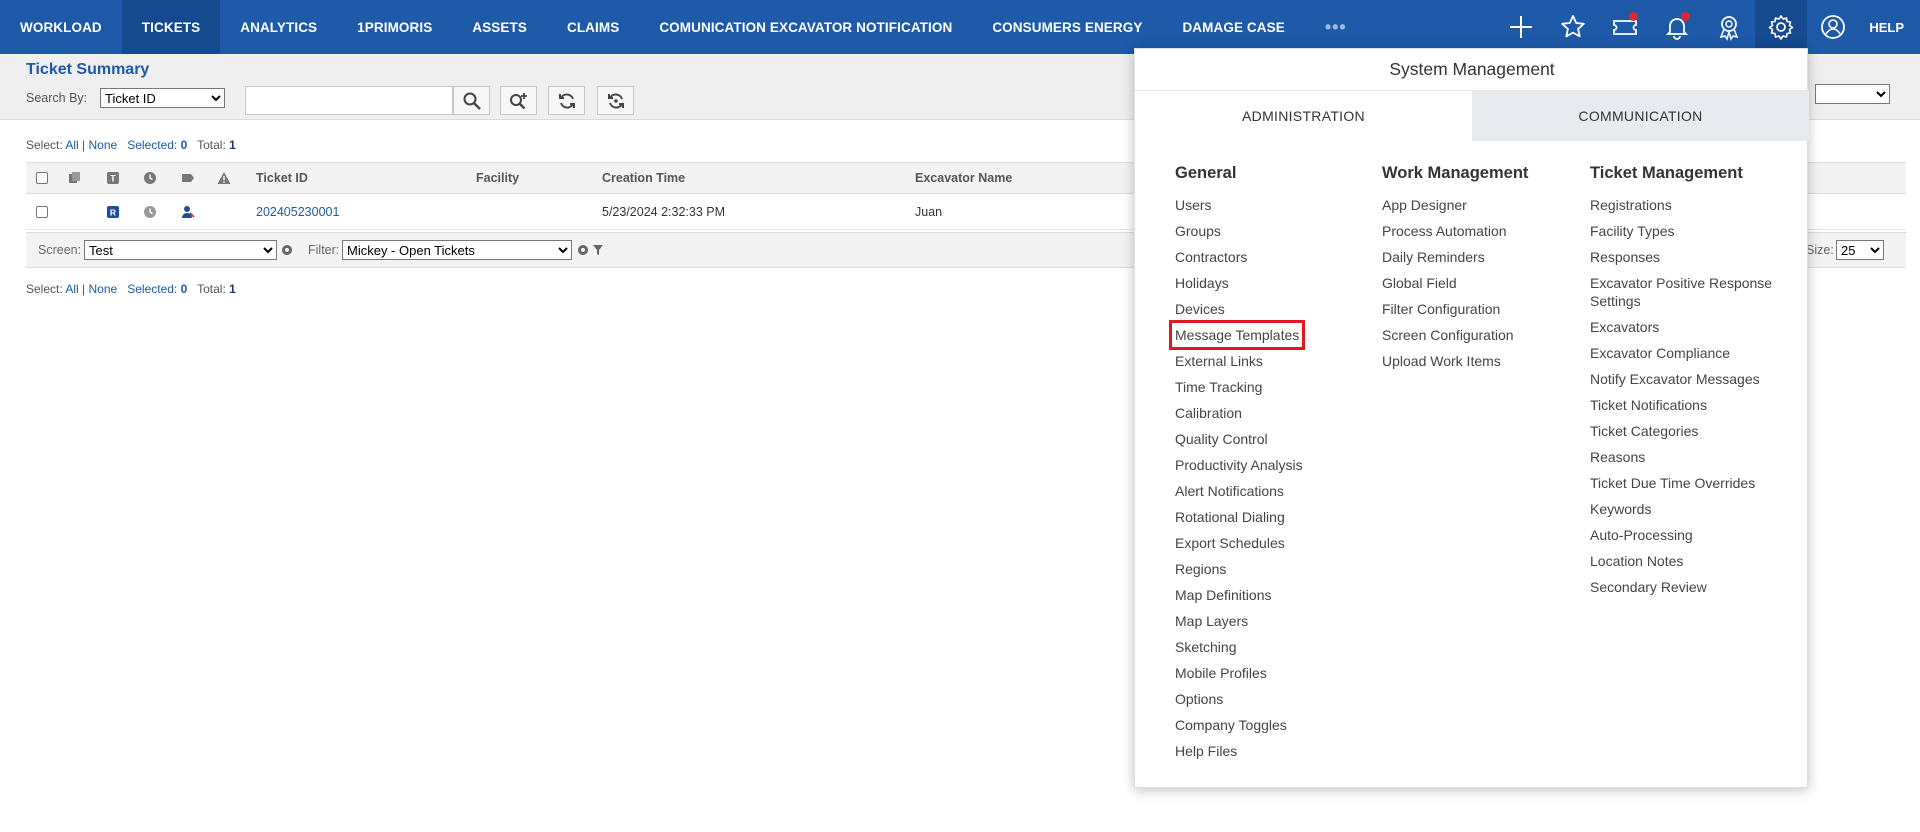  What do you see at coordinates (180, 250) in the screenshot?
I see `screen-select: Test` at bounding box center [180, 250].